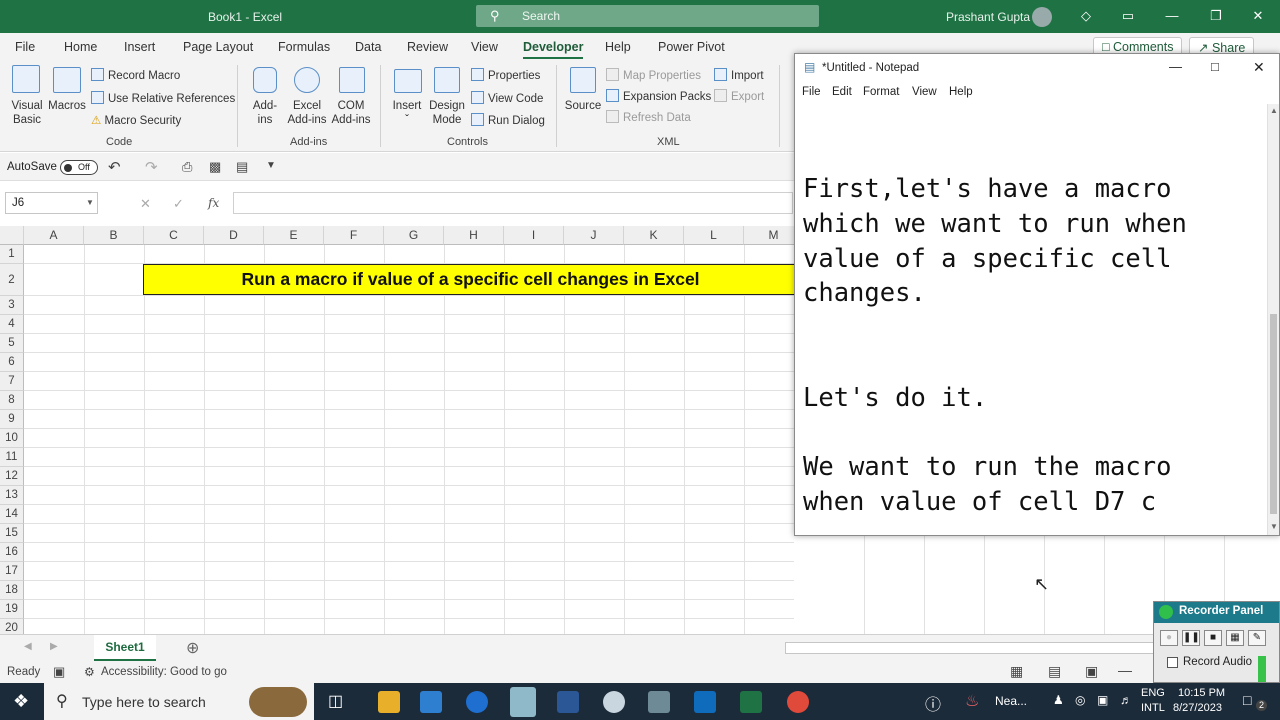 The height and width of the screenshot is (720, 1280). I want to click on notepad-taskbar-icon, so click(523, 702).